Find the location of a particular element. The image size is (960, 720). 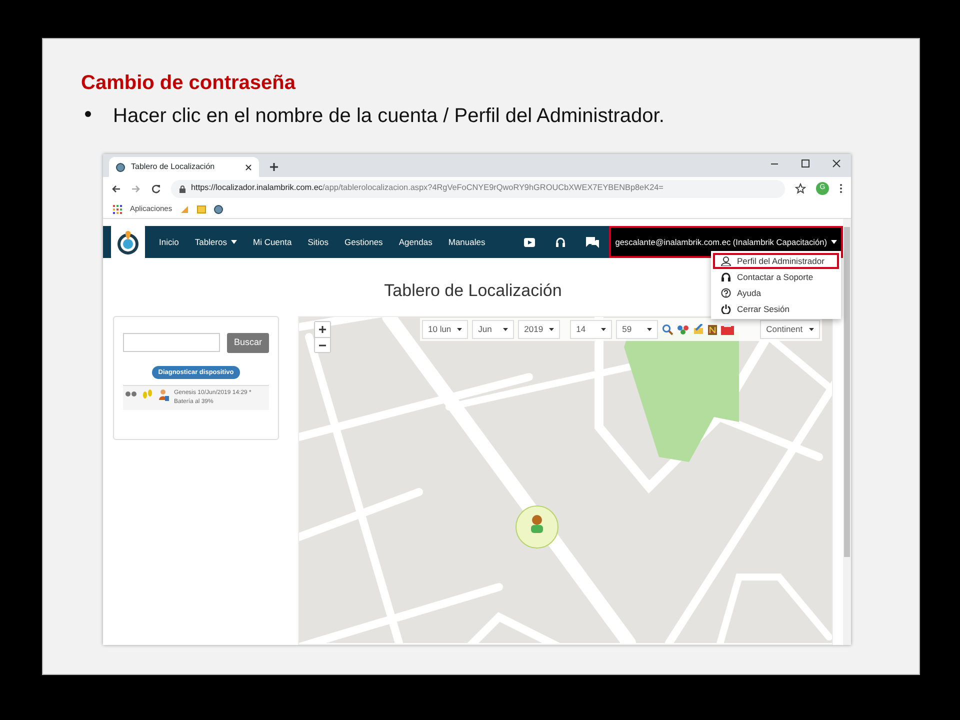

menu-item: Cerrar Sesión is located at coordinates (776, 309).